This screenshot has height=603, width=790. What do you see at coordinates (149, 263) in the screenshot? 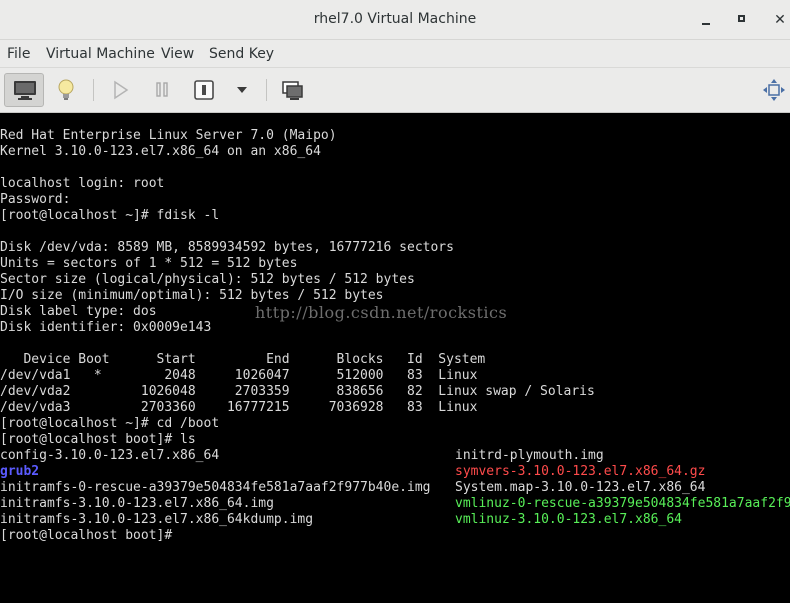
I see `terminal-line: Units = sectors of 1 * 512 = 512 bytes` at bounding box center [149, 263].